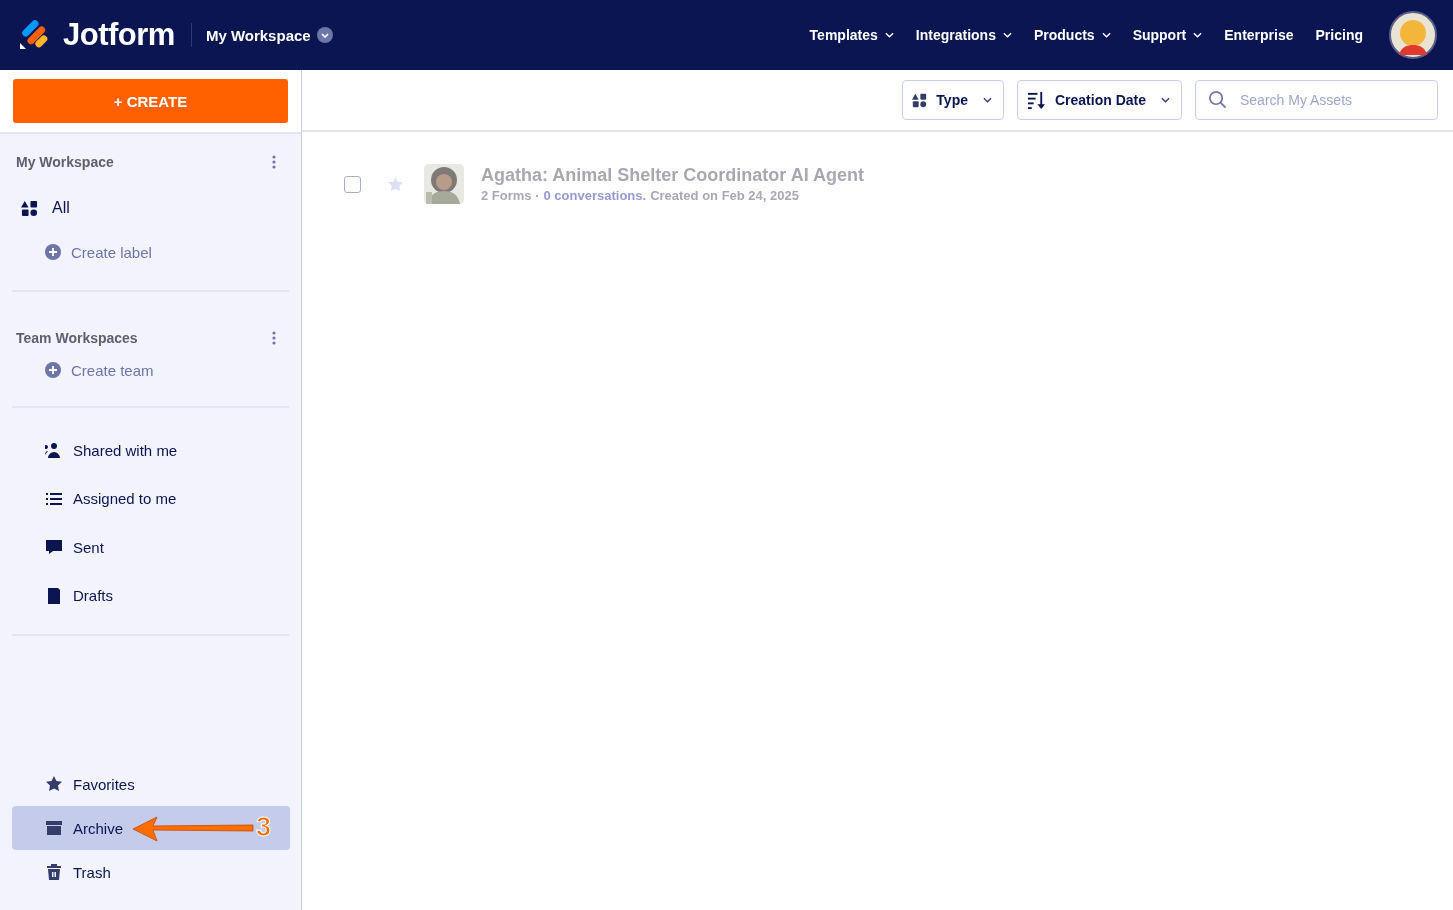 This screenshot has height=910, width=1453. Describe the element at coordinates (101, 450) in the screenshot. I see `sidebar-item: Shared with me` at that location.